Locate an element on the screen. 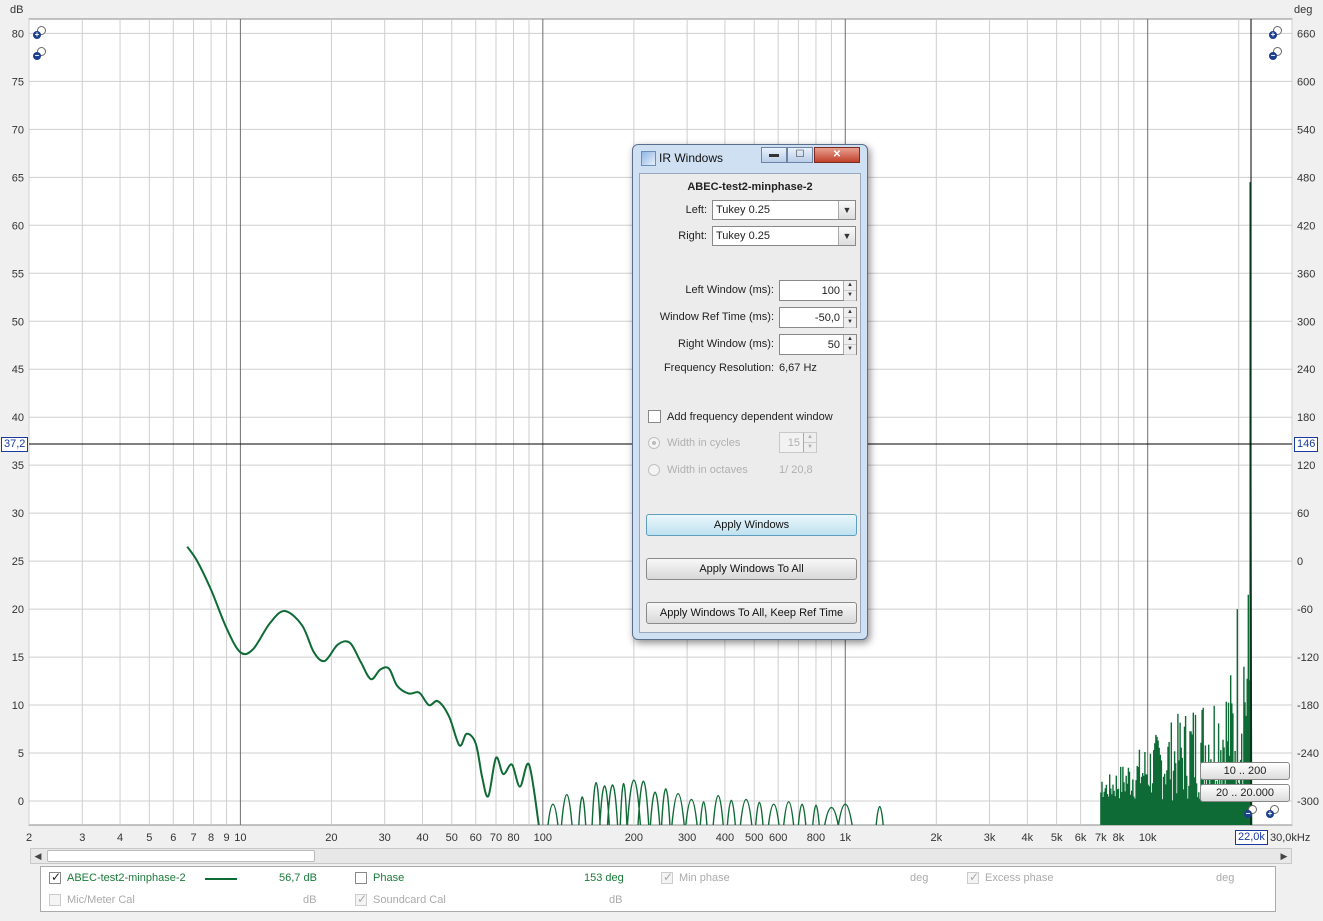 Image resolution: width=1323 pixels, height=921 pixels. x-tick-label: 3k is located at coordinates (990, 838).